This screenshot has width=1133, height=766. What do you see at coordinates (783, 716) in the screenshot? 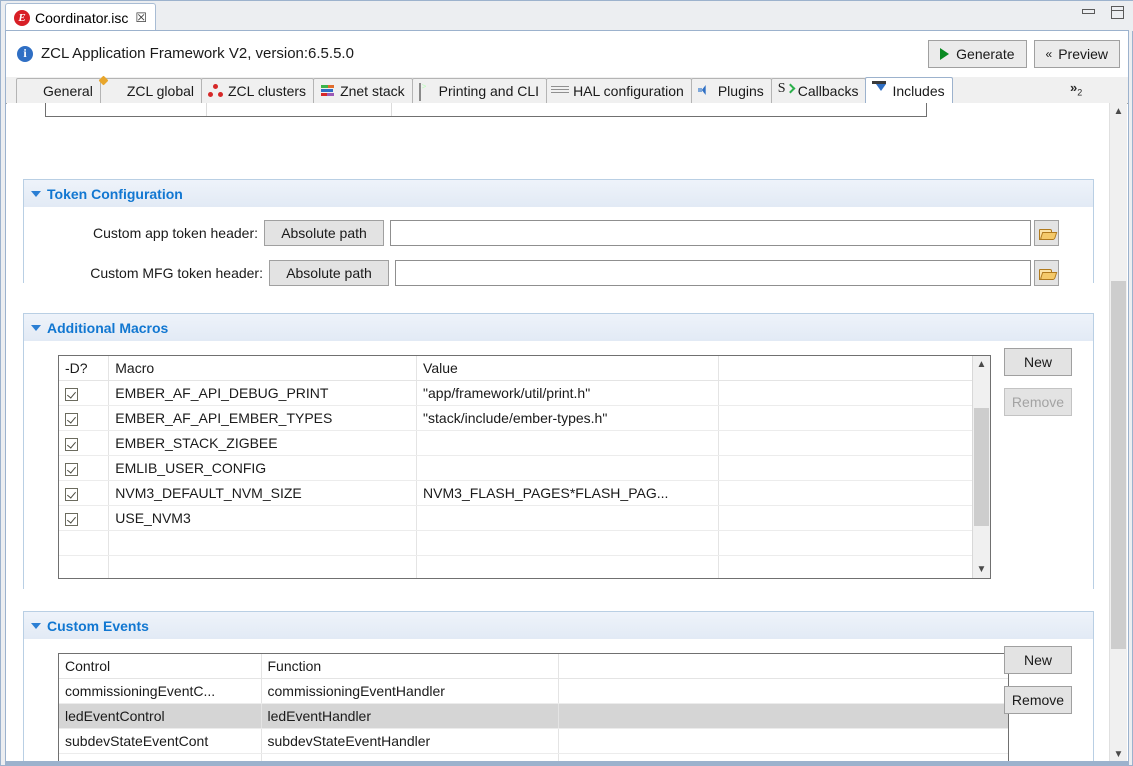
I see `event-blank-cell` at bounding box center [783, 716].